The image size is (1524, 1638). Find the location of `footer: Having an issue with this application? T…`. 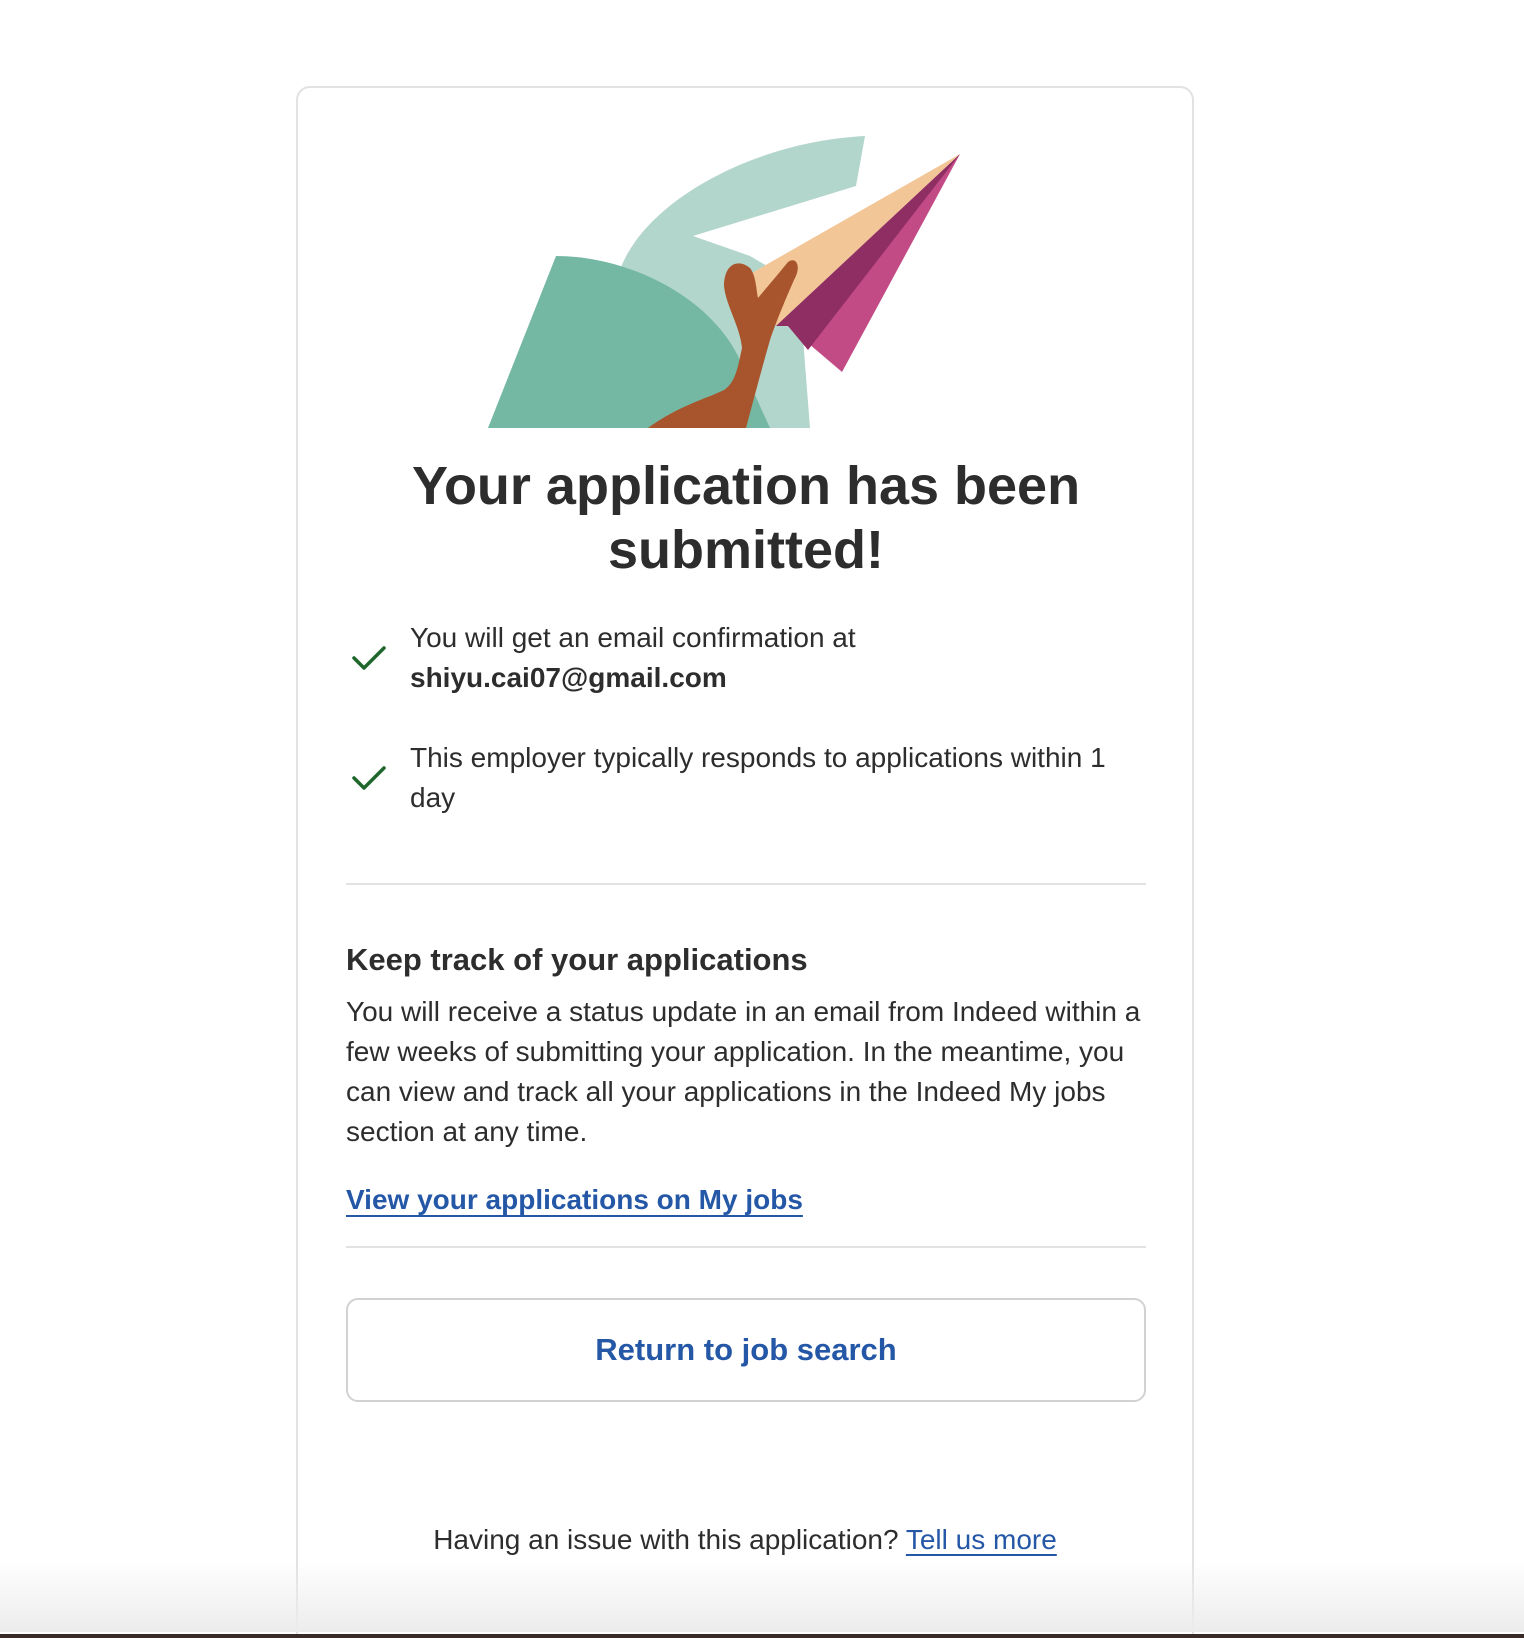

footer: Having an issue with this application? T… is located at coordinates (745, 1540).